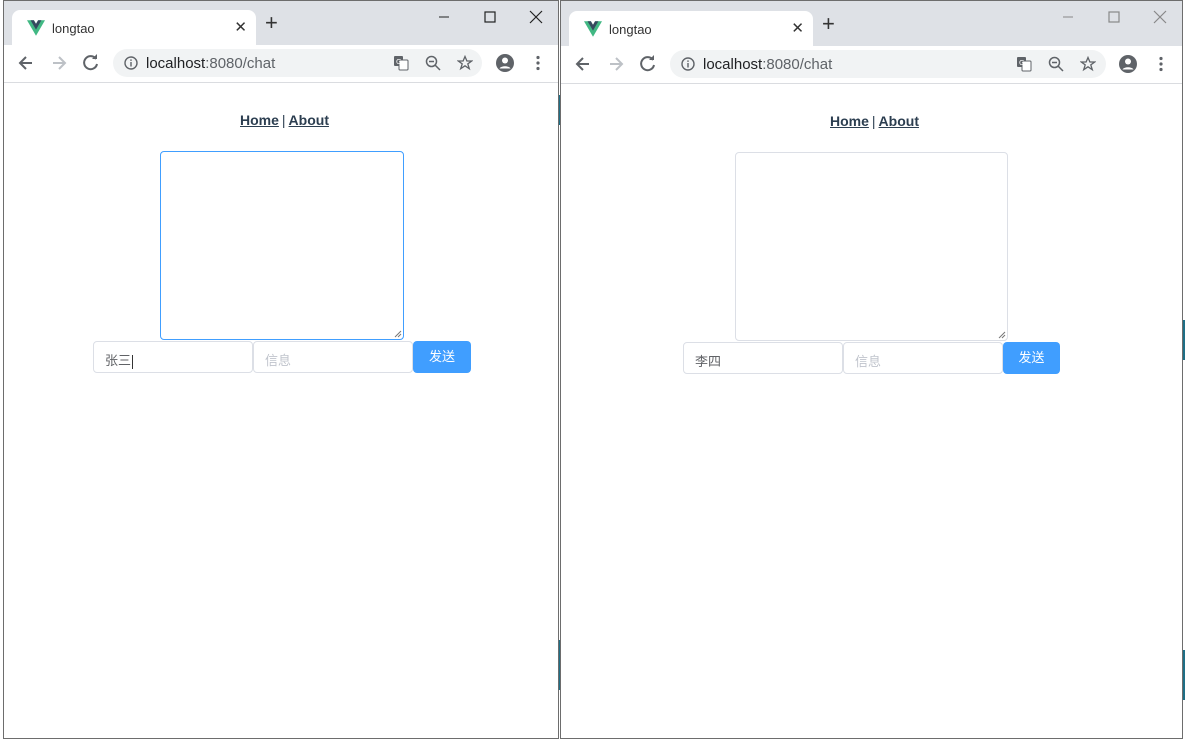 Image resolution: width=1185 pixels, height=739 pixels. I want to click on name-input-value: 李四, so click(708, 361).